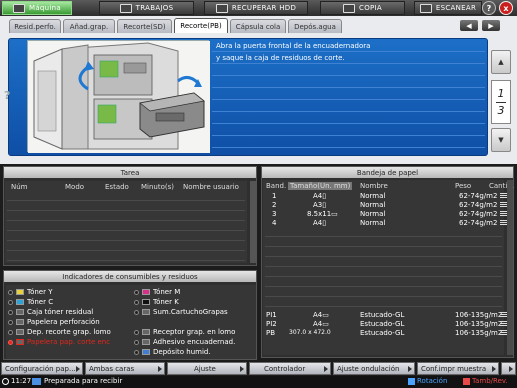  I want to click on tray-row-4: 4 A4▯ Normal 62-74g/m2, so click(387, 223).